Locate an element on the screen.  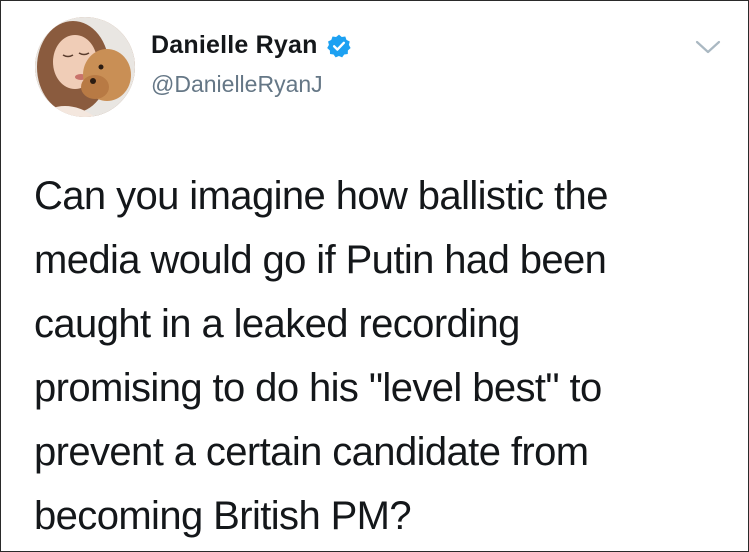
avatar-photo is located at coordinates (85, 67).